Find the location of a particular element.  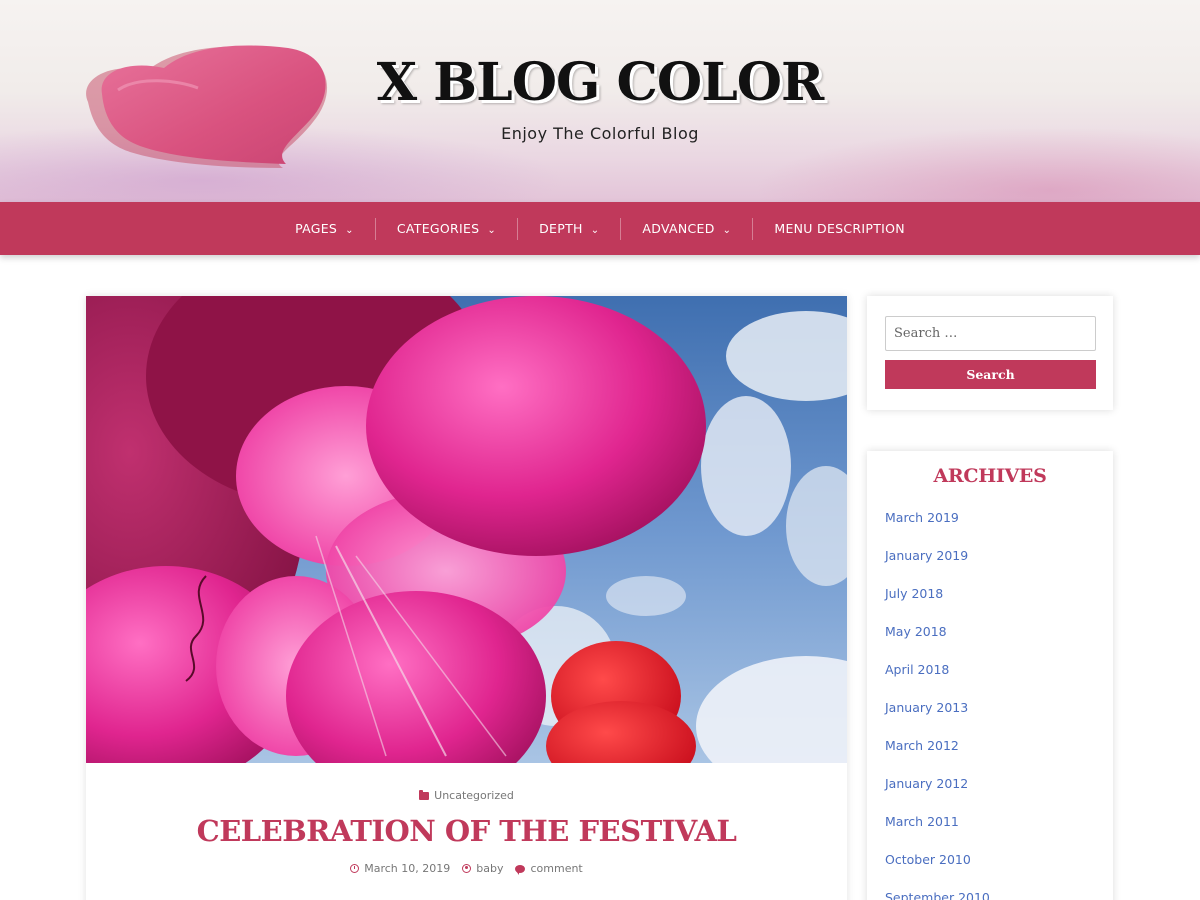

post-category-label: Uncategorized is located at coordinates (474, 795).